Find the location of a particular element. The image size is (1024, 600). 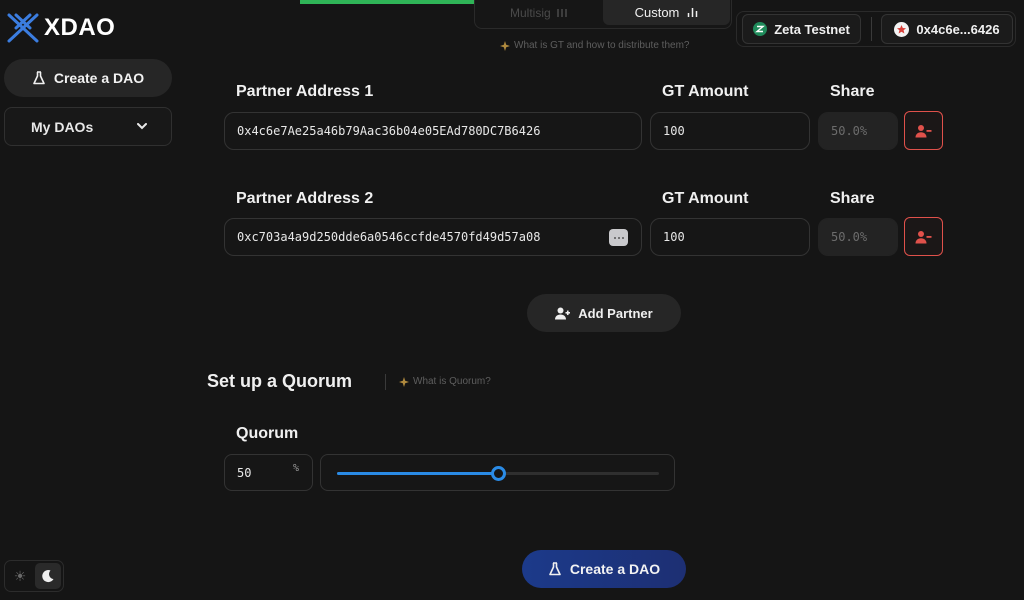

quorum-section-title: Set up a Quorum is located at coordinates (280, 381).